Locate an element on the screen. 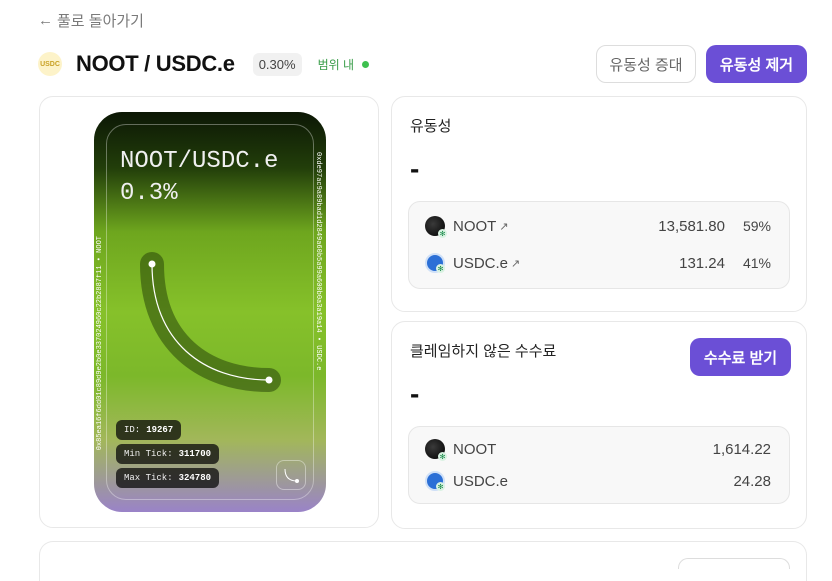 The width and height of the screenshot is (832, 581). noot-token-link: ✻ NOOT ↗ is located at coordinates (467, 227).